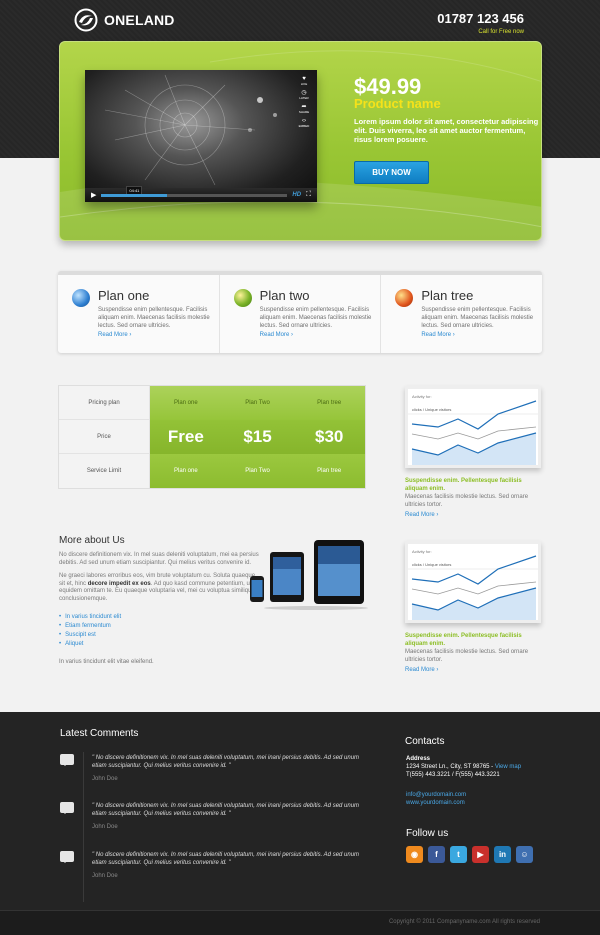 The height and width of the screenshot is (935, 600). I want to click on about-list-item: In varius tincidunt elit, so click(159, 617).